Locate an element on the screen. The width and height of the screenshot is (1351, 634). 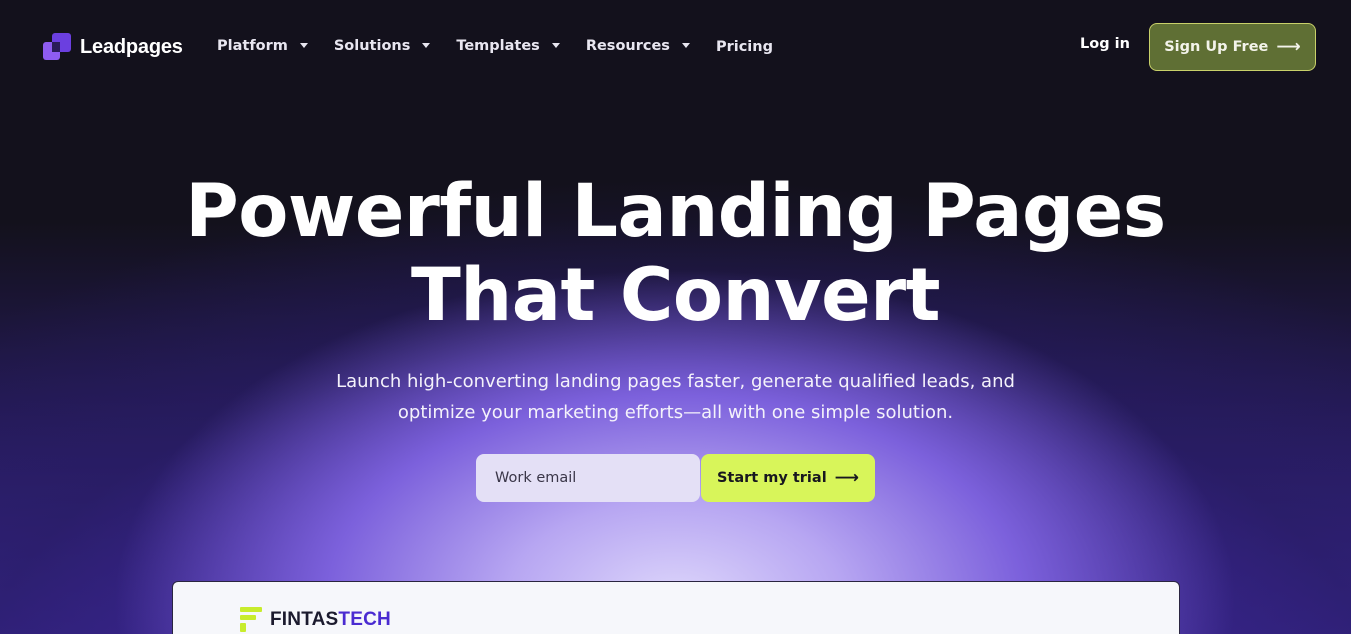
start-trial-button-label: Start my trial is located at coordinates (771, 478).